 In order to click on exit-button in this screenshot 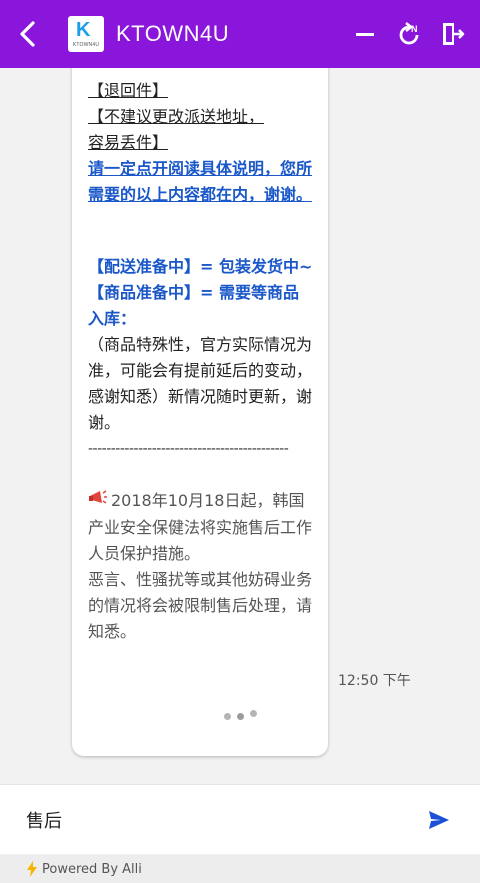, I will do `click(453, 34)`.